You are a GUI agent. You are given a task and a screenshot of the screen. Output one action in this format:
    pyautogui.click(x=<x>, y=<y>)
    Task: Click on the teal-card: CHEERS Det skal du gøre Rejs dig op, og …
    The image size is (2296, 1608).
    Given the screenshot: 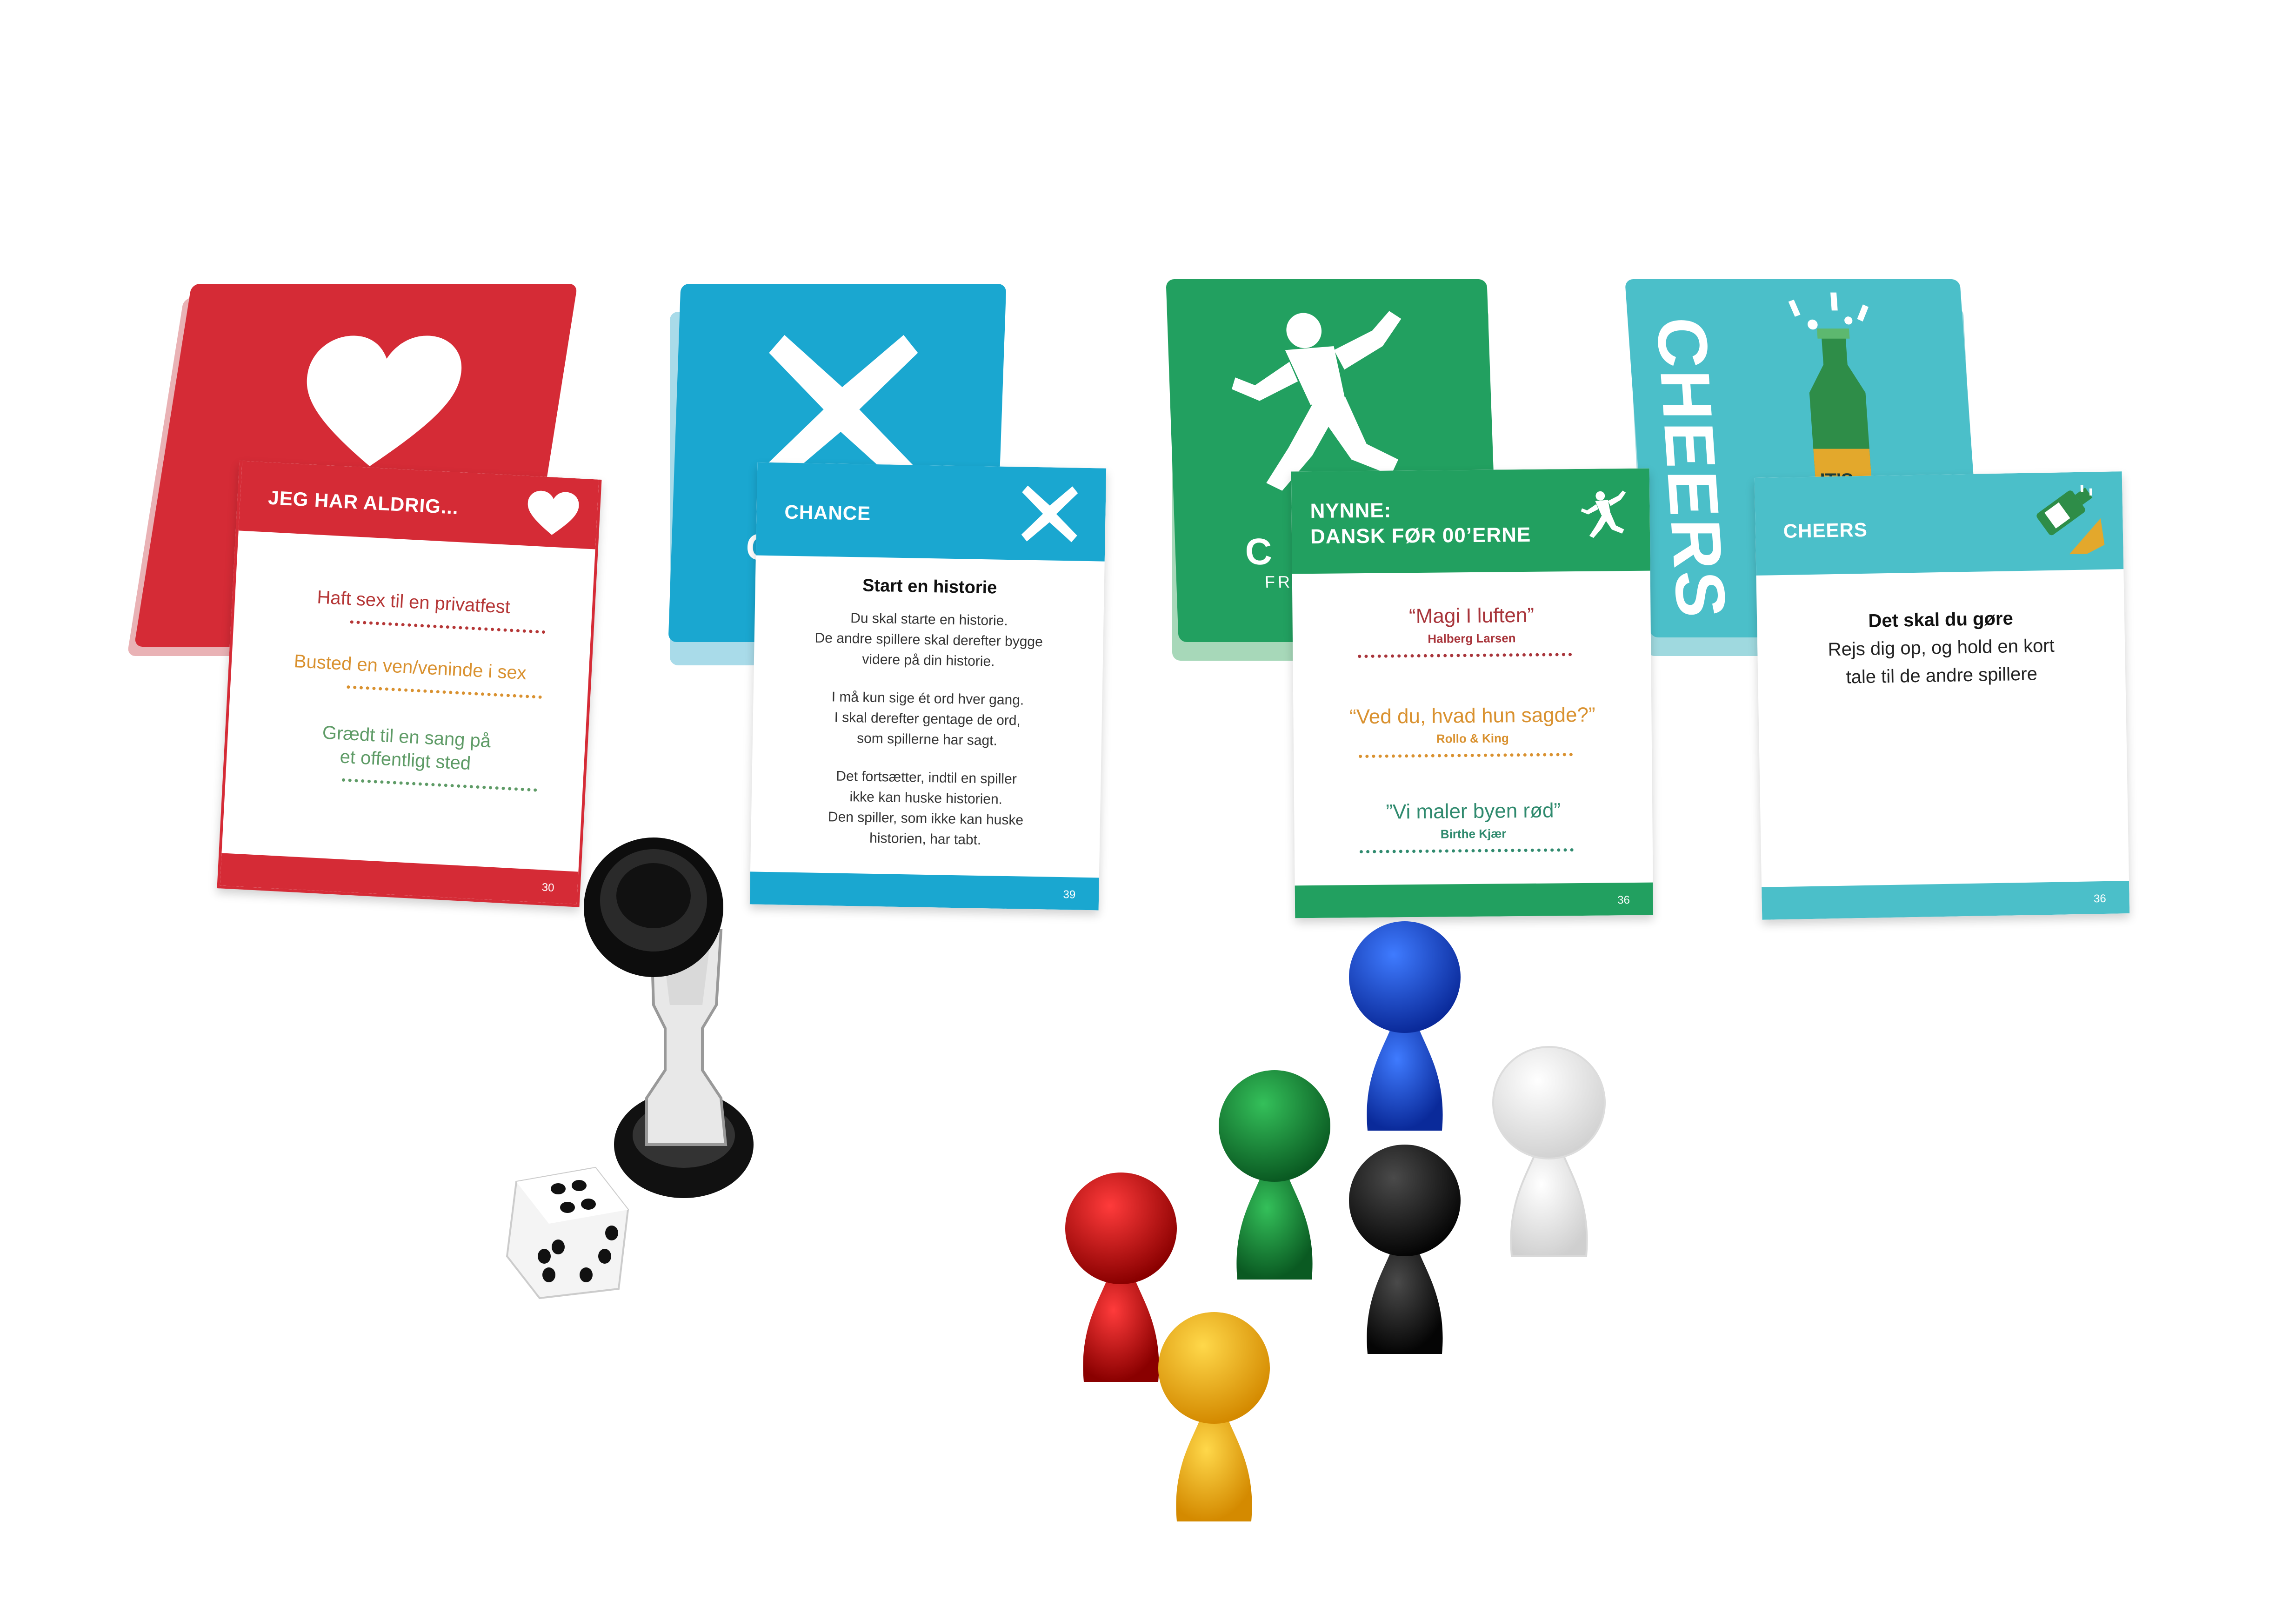 What is the action you would take?
    pyautogui.click(x=1942, y=695)
    